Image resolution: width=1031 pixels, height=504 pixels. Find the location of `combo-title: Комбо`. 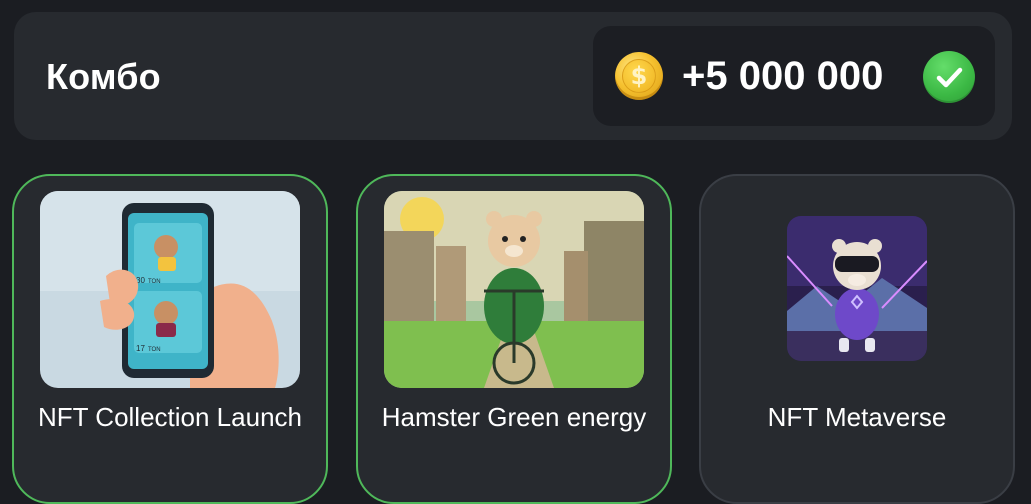

combo-title: Комбо is located at coordinates (103, 76).